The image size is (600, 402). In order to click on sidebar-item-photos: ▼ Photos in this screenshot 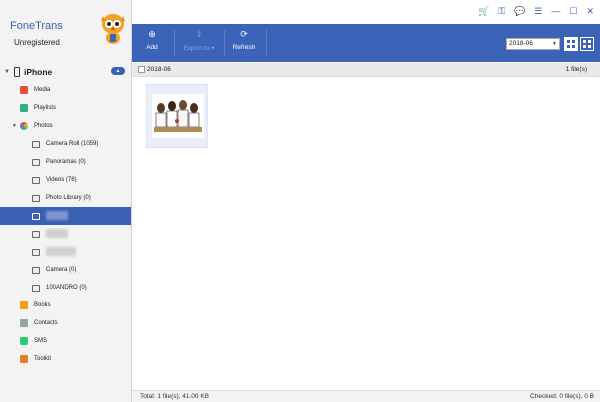, I will do `click(65, 126)`.